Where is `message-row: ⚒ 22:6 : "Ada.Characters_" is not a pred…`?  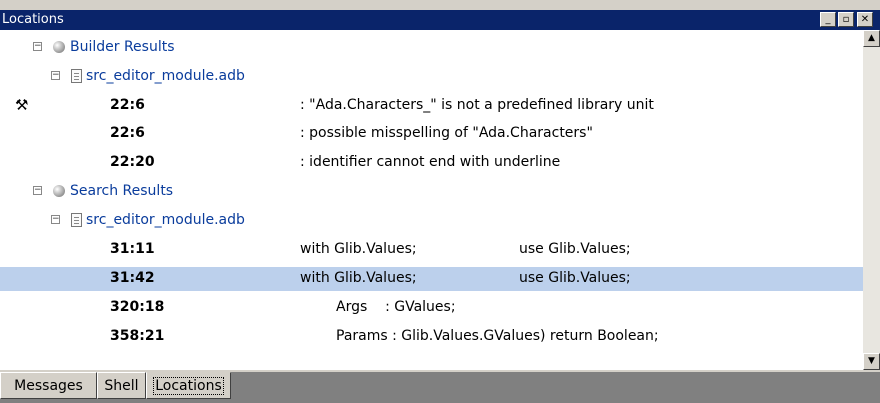
message-row: ⚒ 22:6 : "Ada.Characters_" is not a pred… is located at coordinates (431, 106).